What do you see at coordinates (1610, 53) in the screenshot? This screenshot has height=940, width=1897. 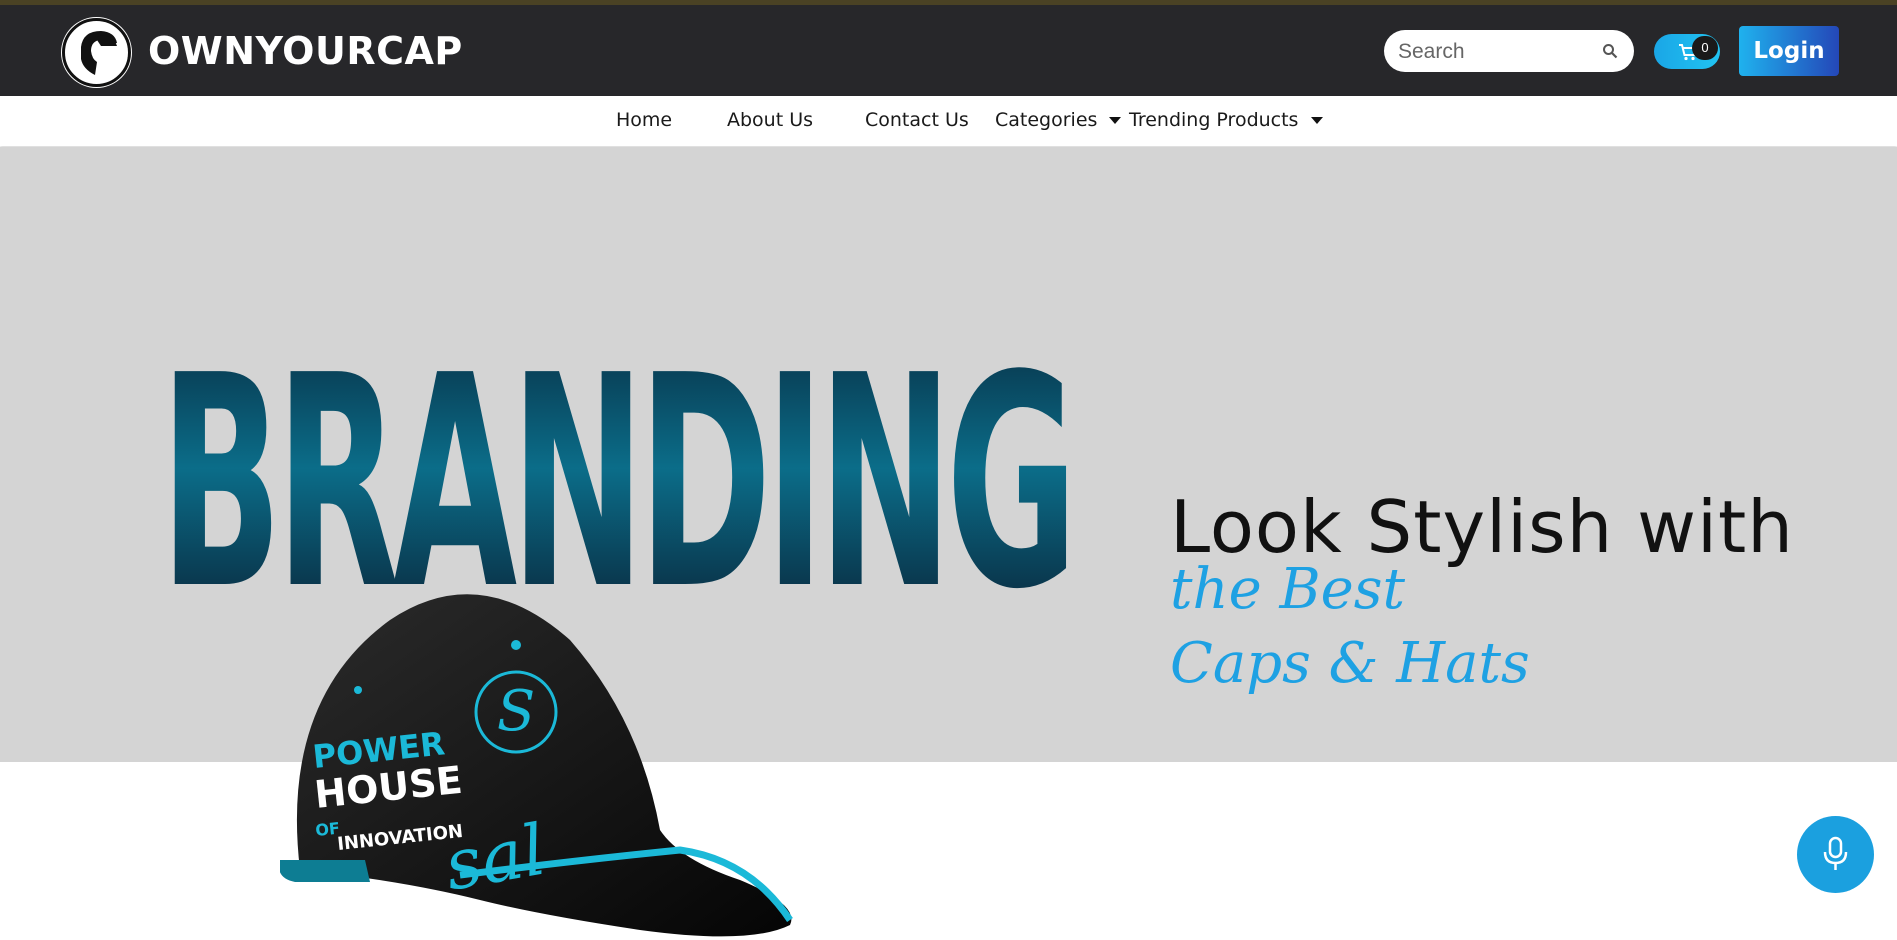 I see `search-icon` at bounding box center [1610, 53].